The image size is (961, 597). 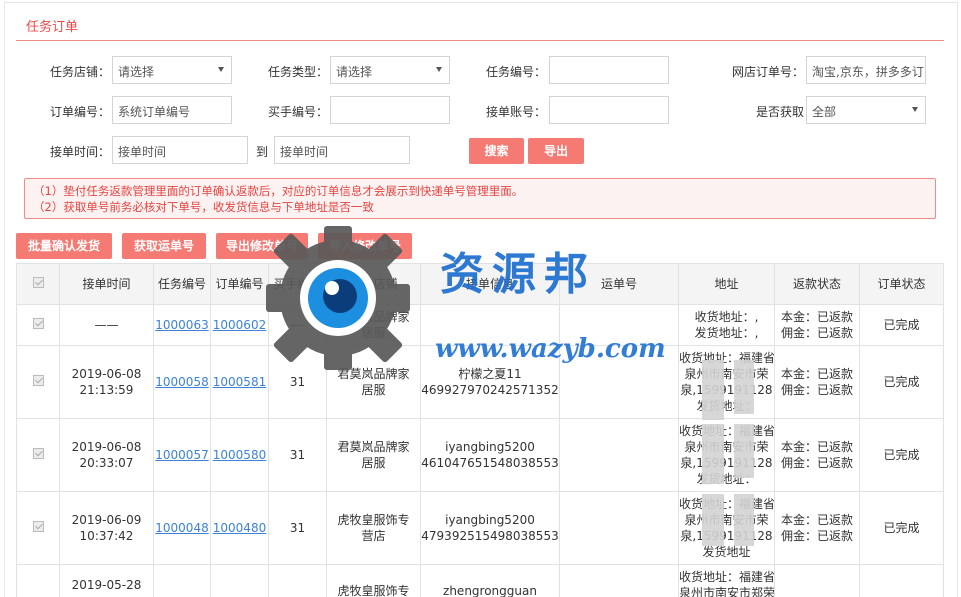 I want to click on obtained-select-value: 全部, so click(x=824, y=112).